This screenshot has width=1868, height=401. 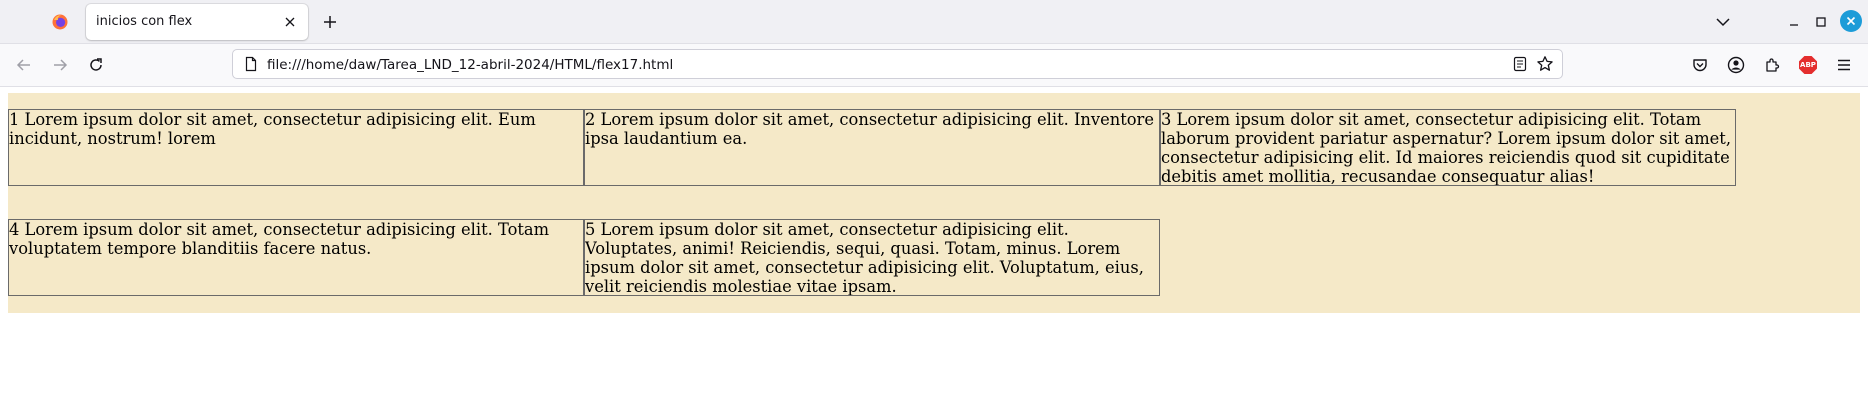 What do you see at coordinates (1844, 65) in the screenshot?
I see `menu-icon` at bounding box center [1844, 65].